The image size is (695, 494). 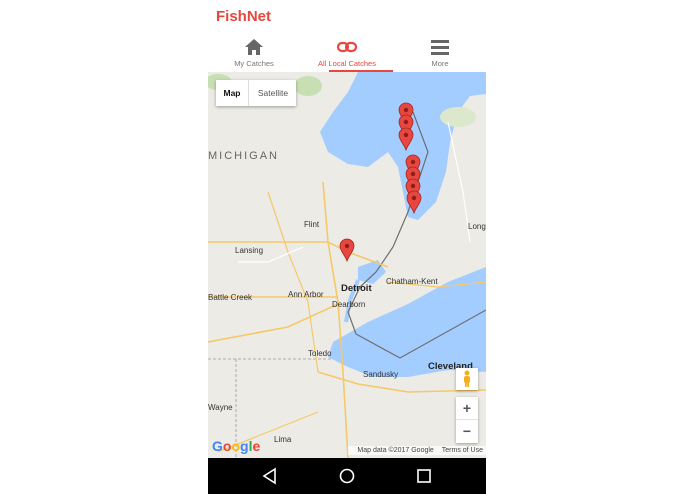 What do you see at coordinates (440, 47) in the screenshot?
I see `menu-icon` at bounding box center [440, 47].